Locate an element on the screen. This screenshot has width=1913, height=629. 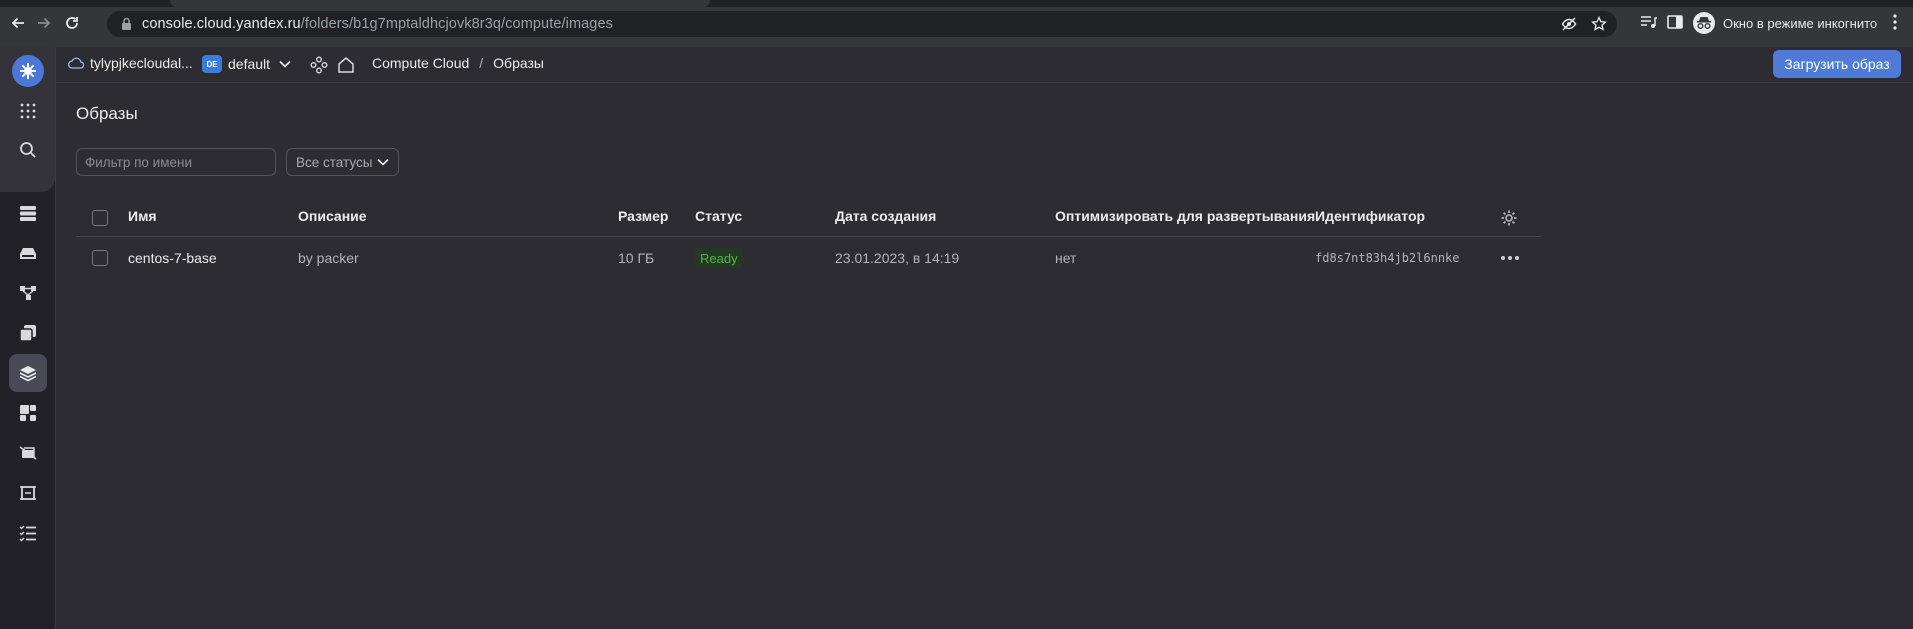
operations-icon is located at coordinates (28, 533).